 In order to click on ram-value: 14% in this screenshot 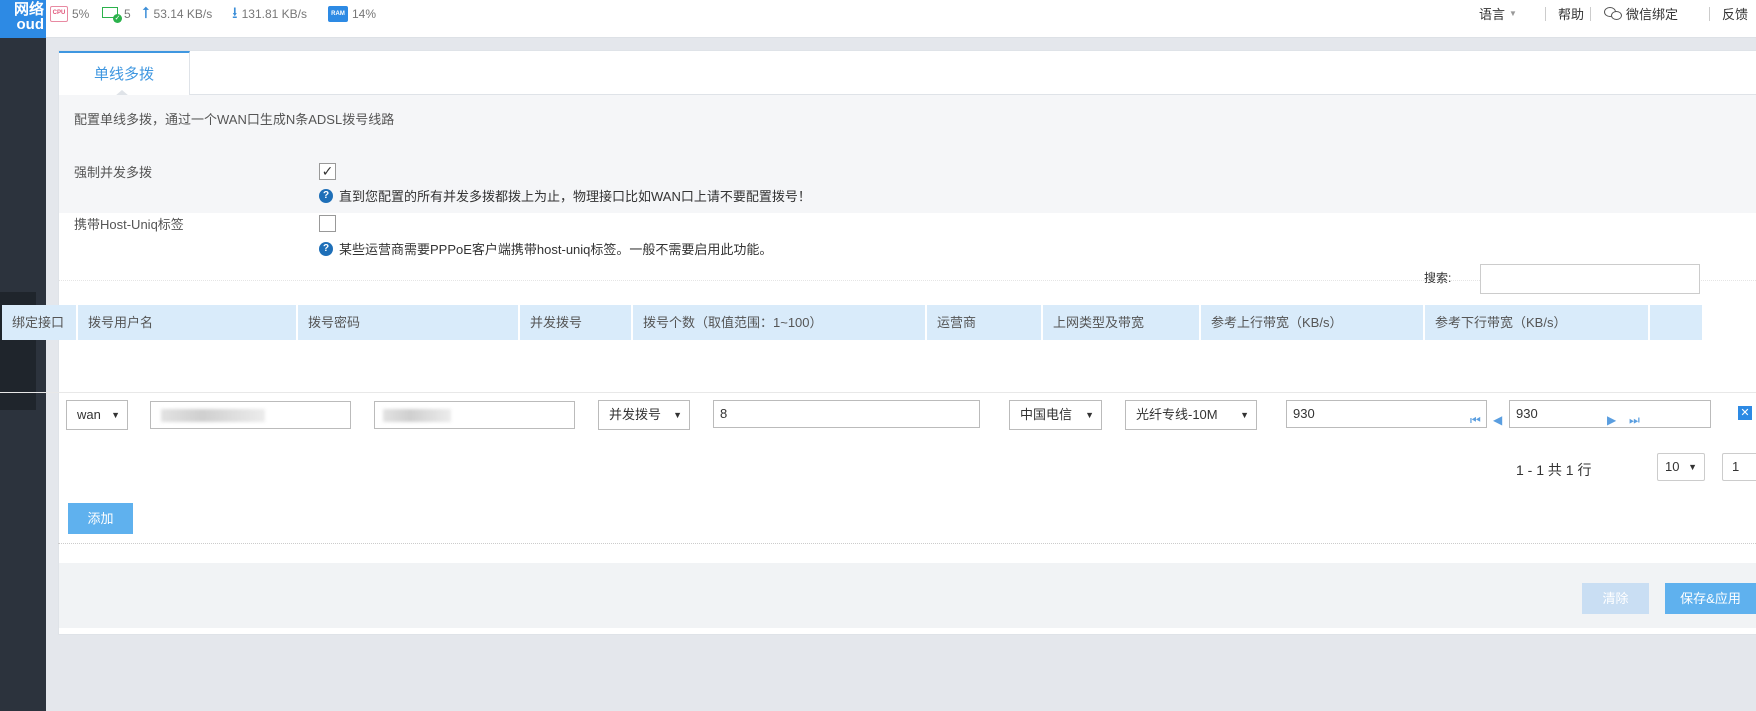, I will do `click(364, 14)`.